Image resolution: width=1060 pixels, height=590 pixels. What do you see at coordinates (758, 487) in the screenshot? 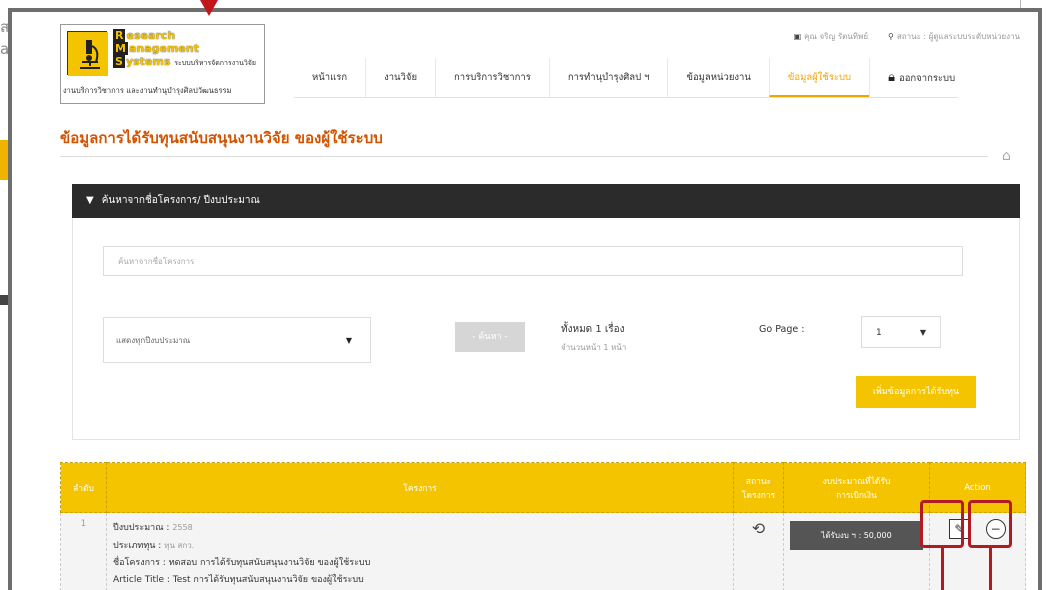
I see `col-status: สถานะ โครงการ` at bounding box center [758, 487].